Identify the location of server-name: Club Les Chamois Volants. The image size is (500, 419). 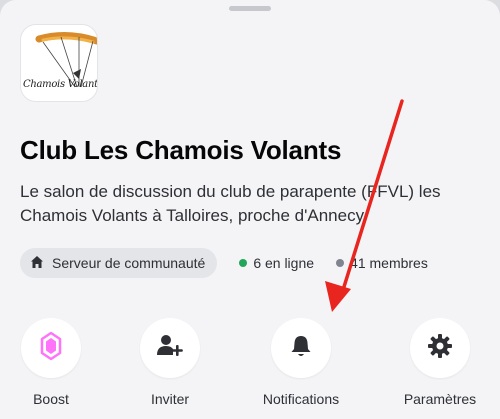
(181, 150).